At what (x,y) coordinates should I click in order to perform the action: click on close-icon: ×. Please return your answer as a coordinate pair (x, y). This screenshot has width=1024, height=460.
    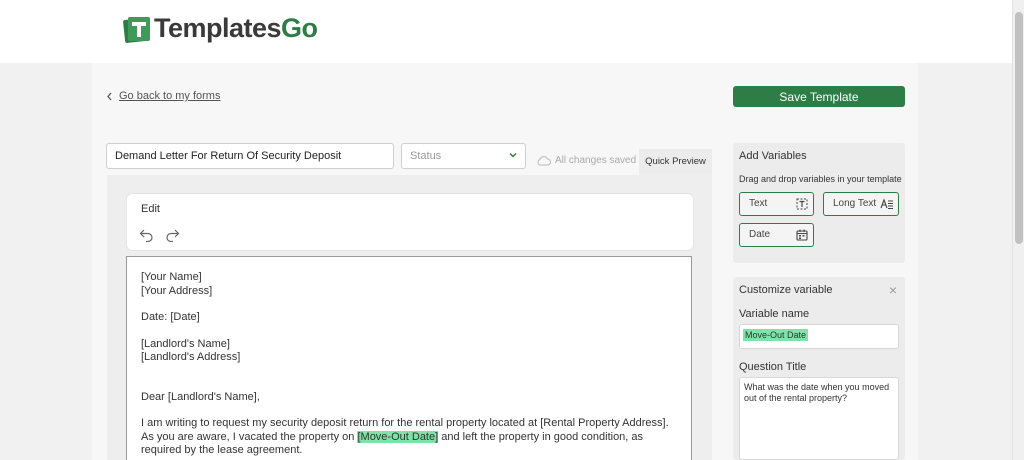
    Looking at the image, I should click on (893, 290).